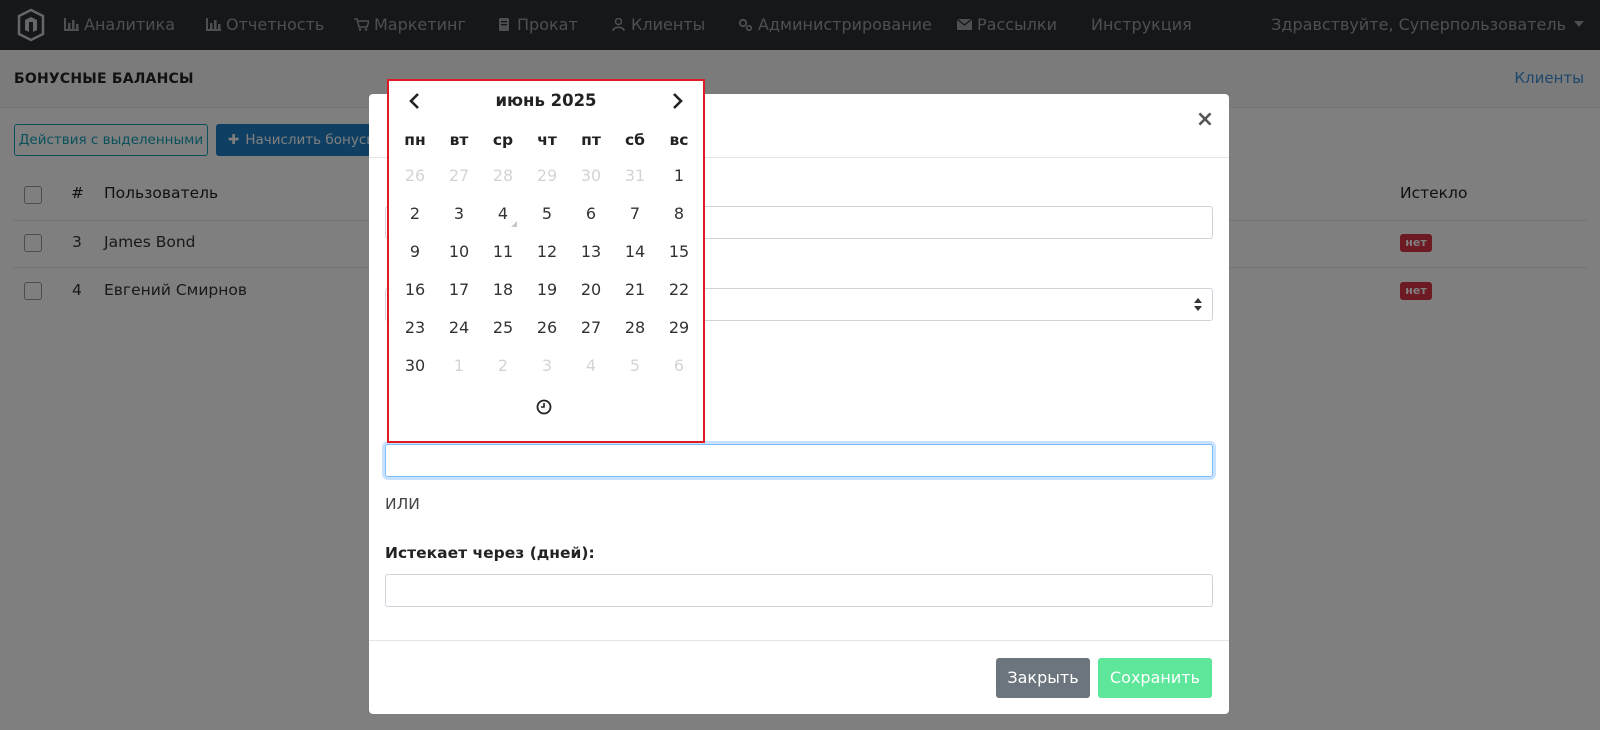  What do you see at coordinates (546, 100) in the screenshot?
I see `datepicker-month-title: июнь 2025` at bounding box center [546, 100].